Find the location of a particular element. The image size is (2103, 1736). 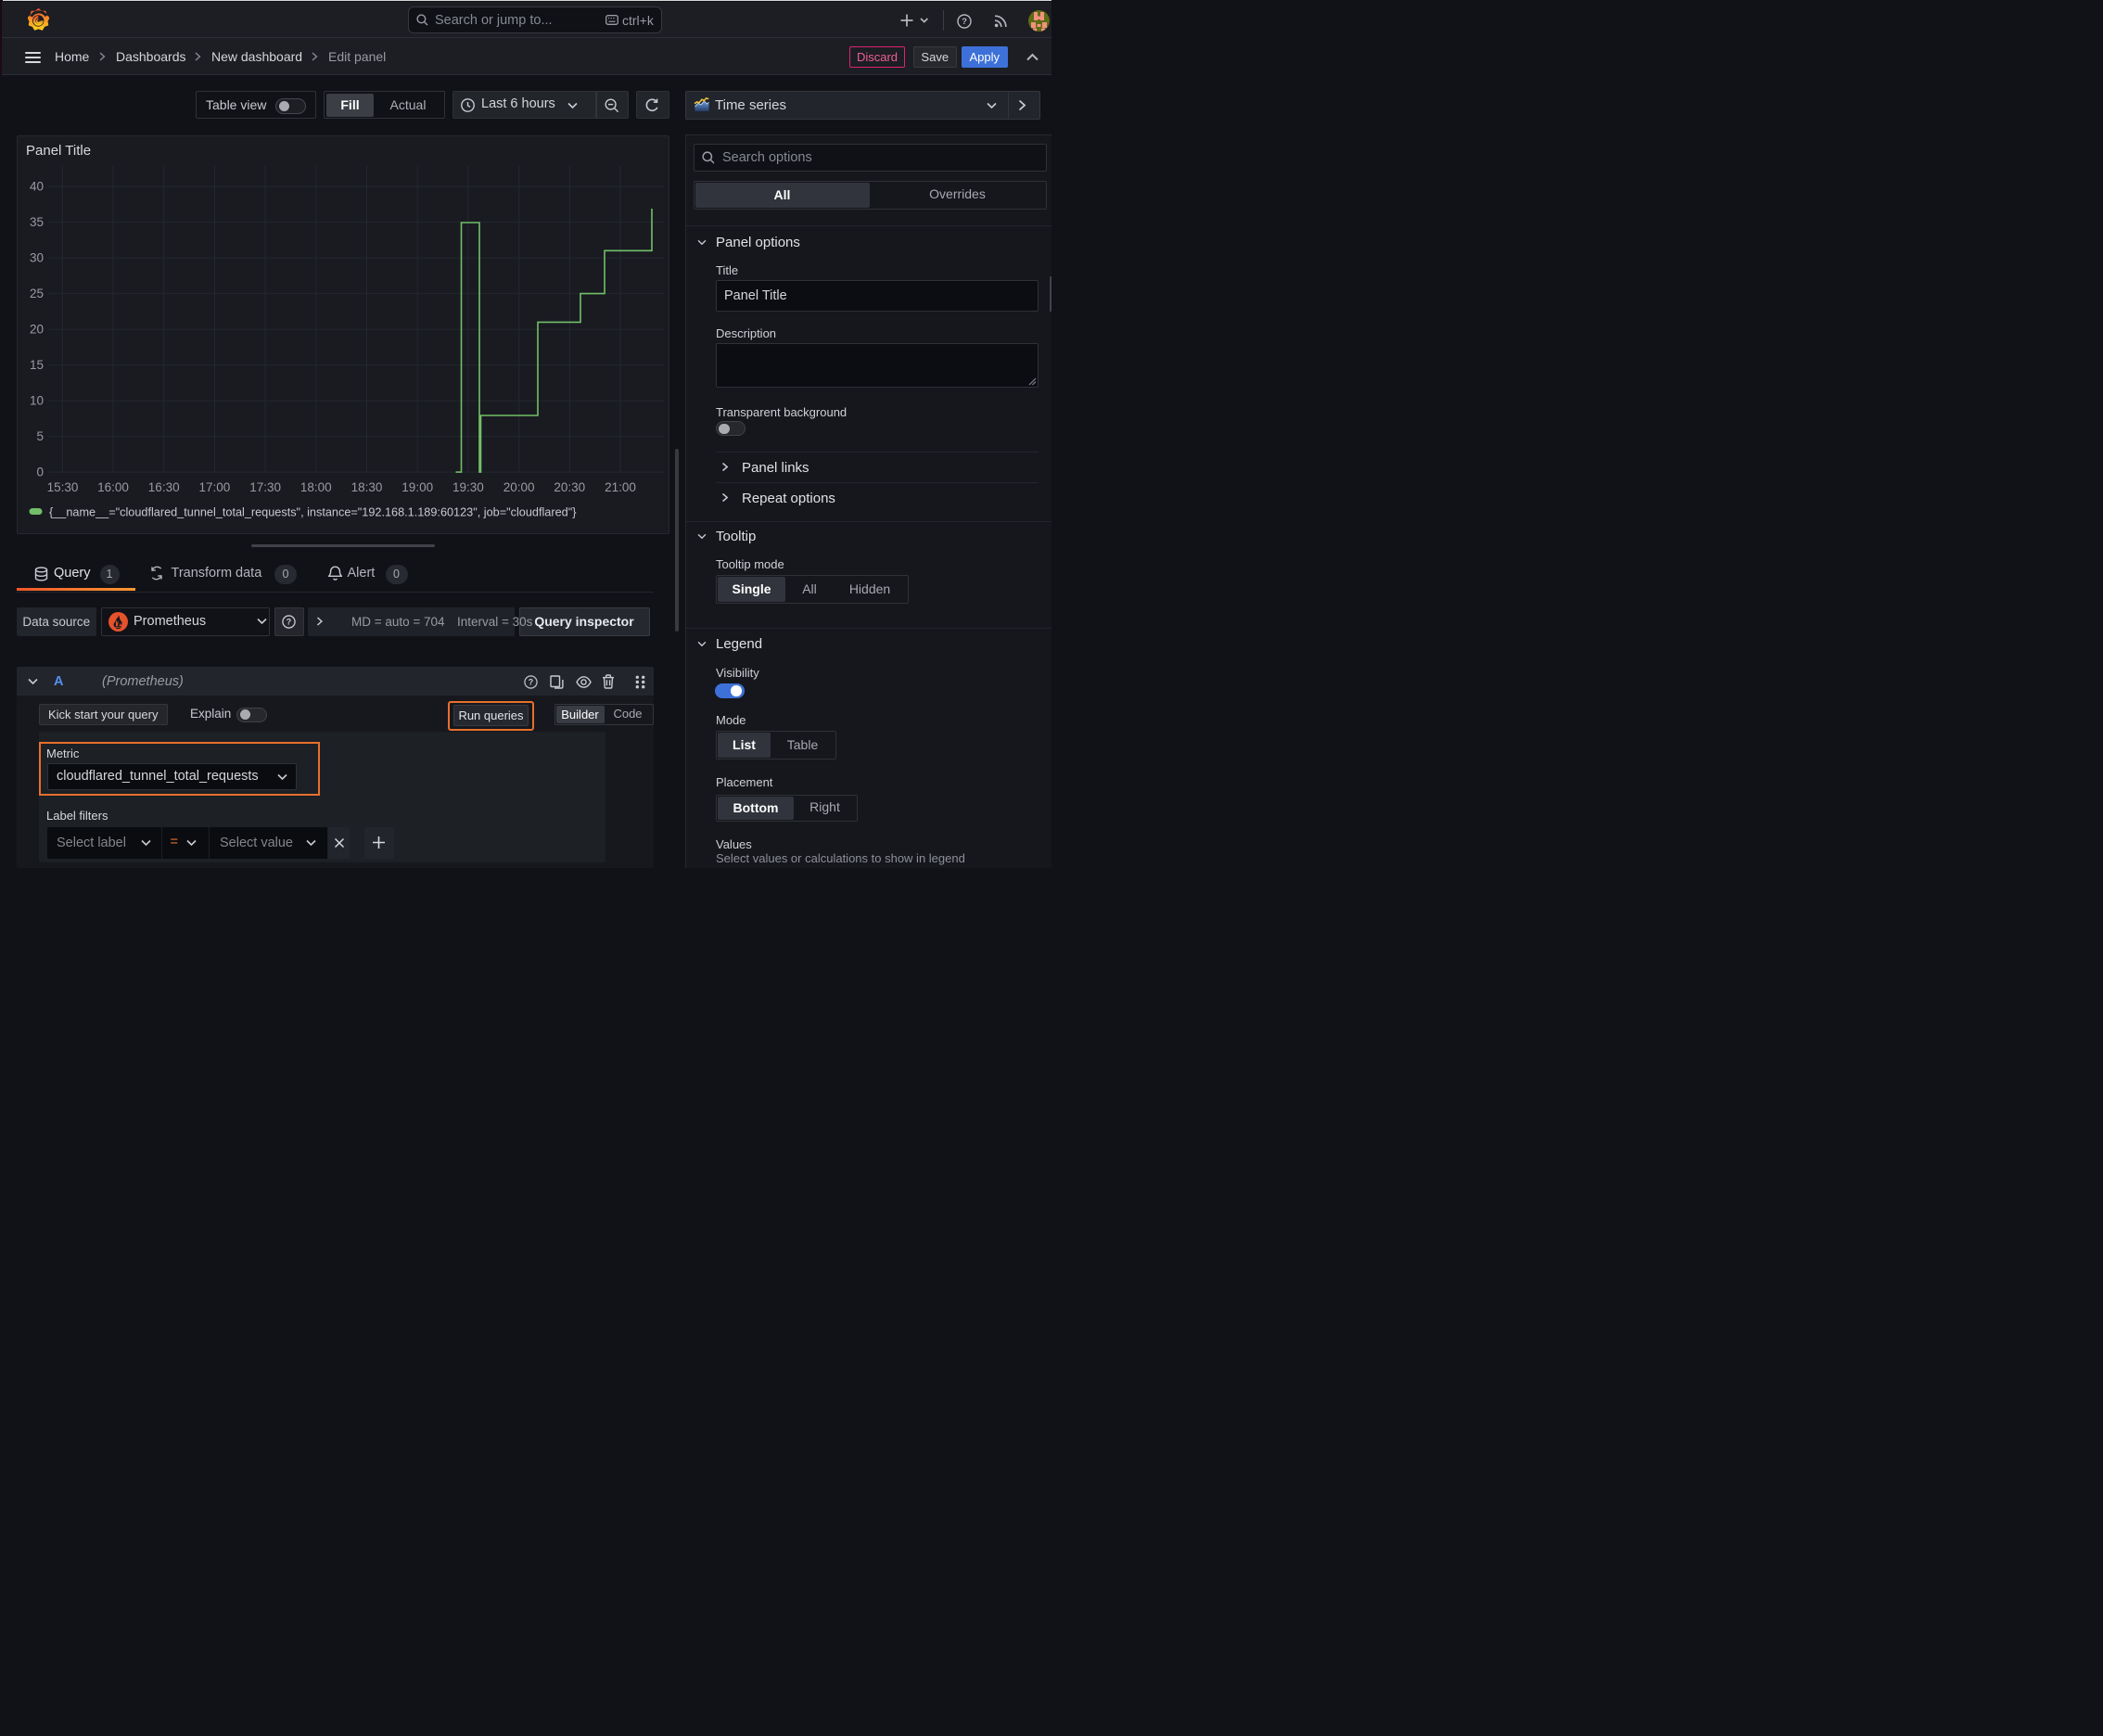

svg-text: 20:00 is located at coordinates (519, 487).